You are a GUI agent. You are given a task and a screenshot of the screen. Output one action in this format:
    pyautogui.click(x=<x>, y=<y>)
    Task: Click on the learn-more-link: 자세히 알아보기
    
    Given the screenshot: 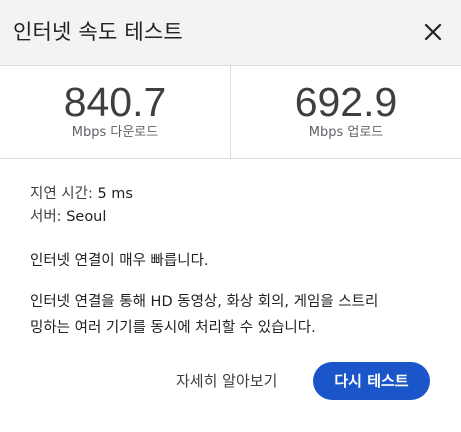 What is the action you would take?
    pyautogui.click(x=226, y=381)
    